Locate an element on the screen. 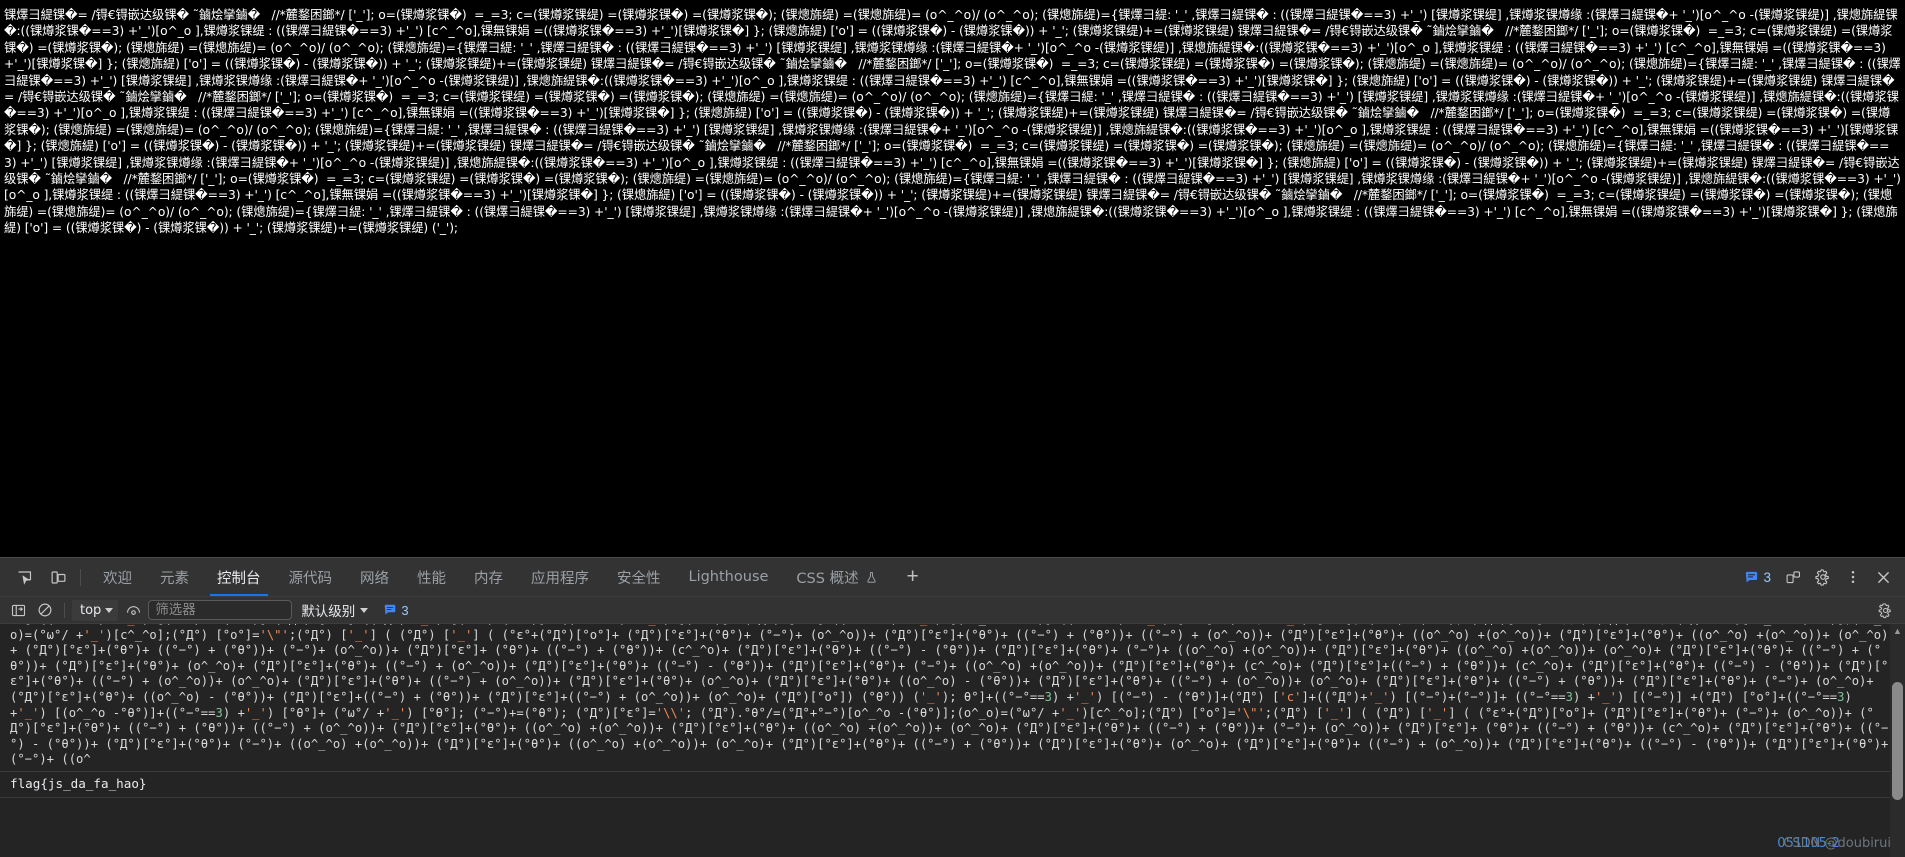 The width and height of the screenshot is (1905, 857). tab-performance: 性能 is located at coordinates (431, 577).